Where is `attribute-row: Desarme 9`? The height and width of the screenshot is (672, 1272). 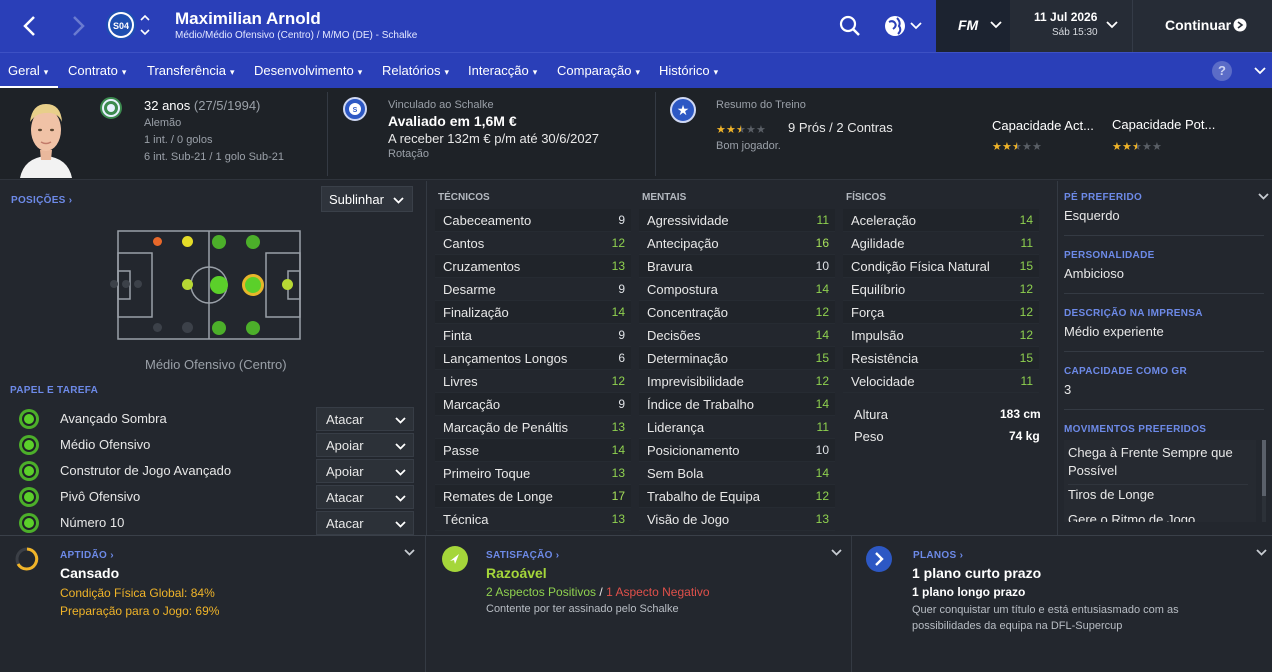
attribute-row: Desarme 9 is located at coordinates (533, 289).